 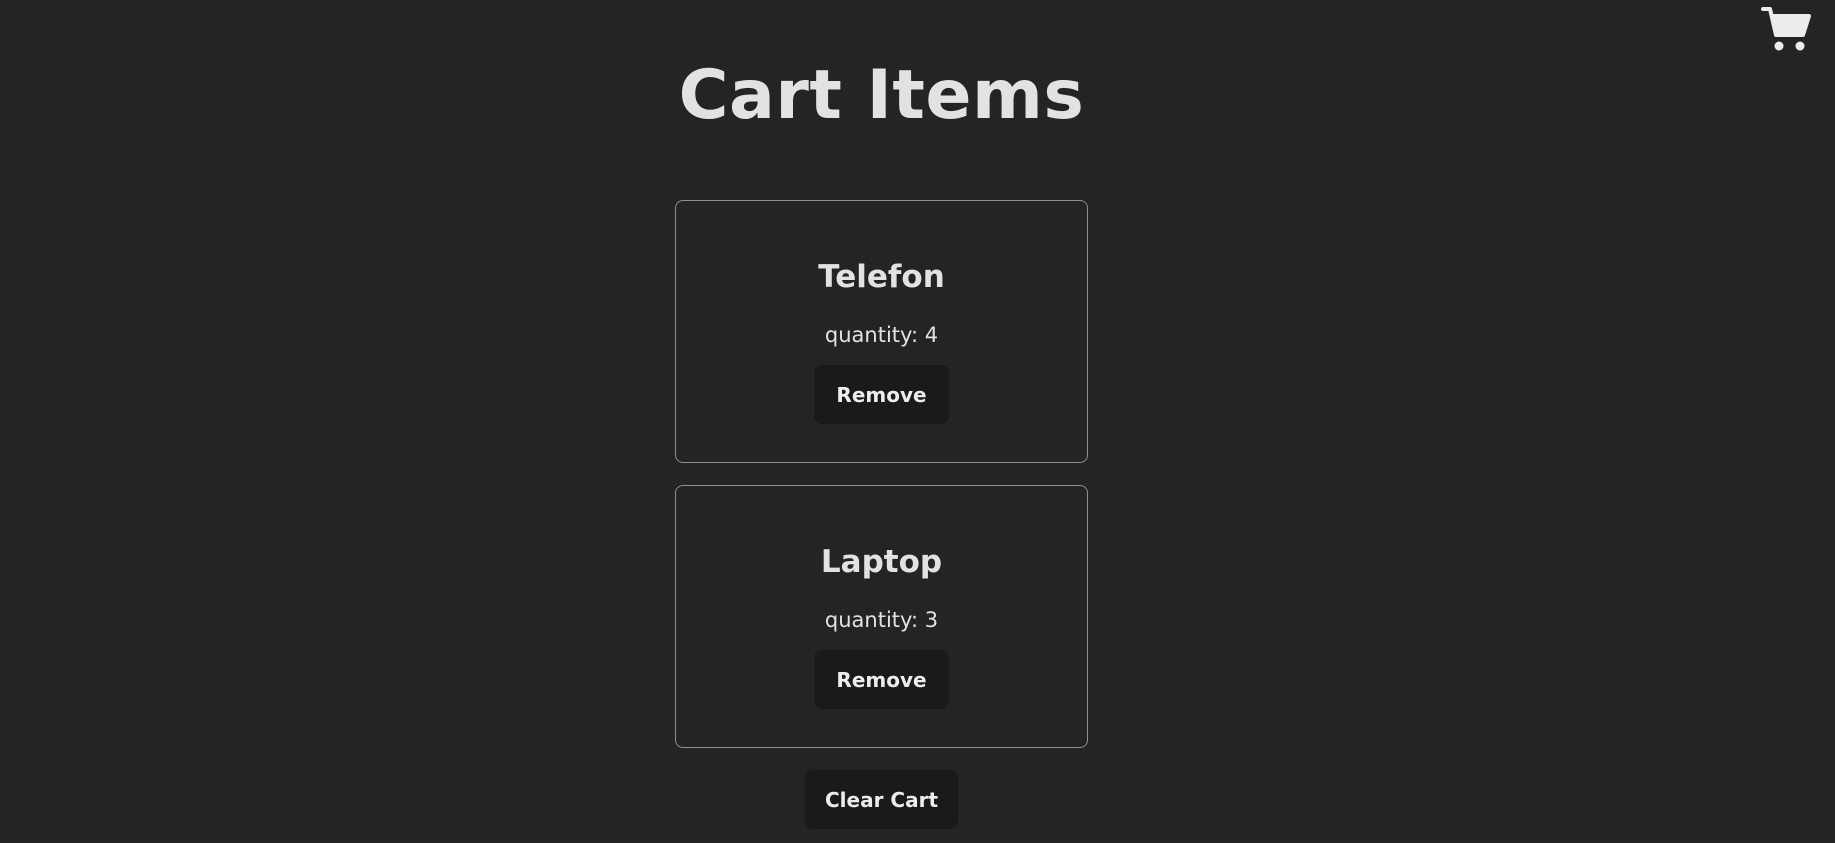 What do you see at coordinates (1786, 28) in the screenshot?
I see `shopping-cart-icon` at bounding box center [1786, 28].